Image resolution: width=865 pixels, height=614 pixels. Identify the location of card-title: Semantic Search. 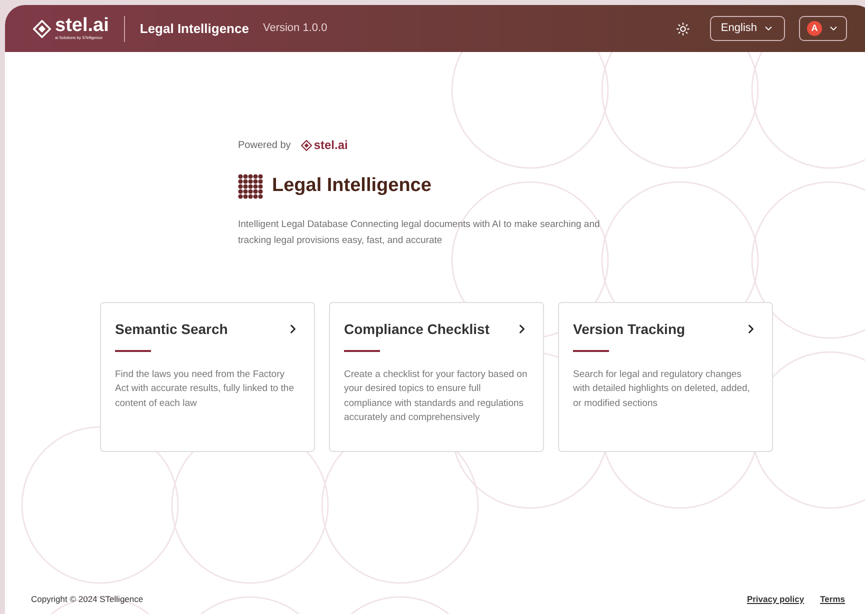
(171, 329).